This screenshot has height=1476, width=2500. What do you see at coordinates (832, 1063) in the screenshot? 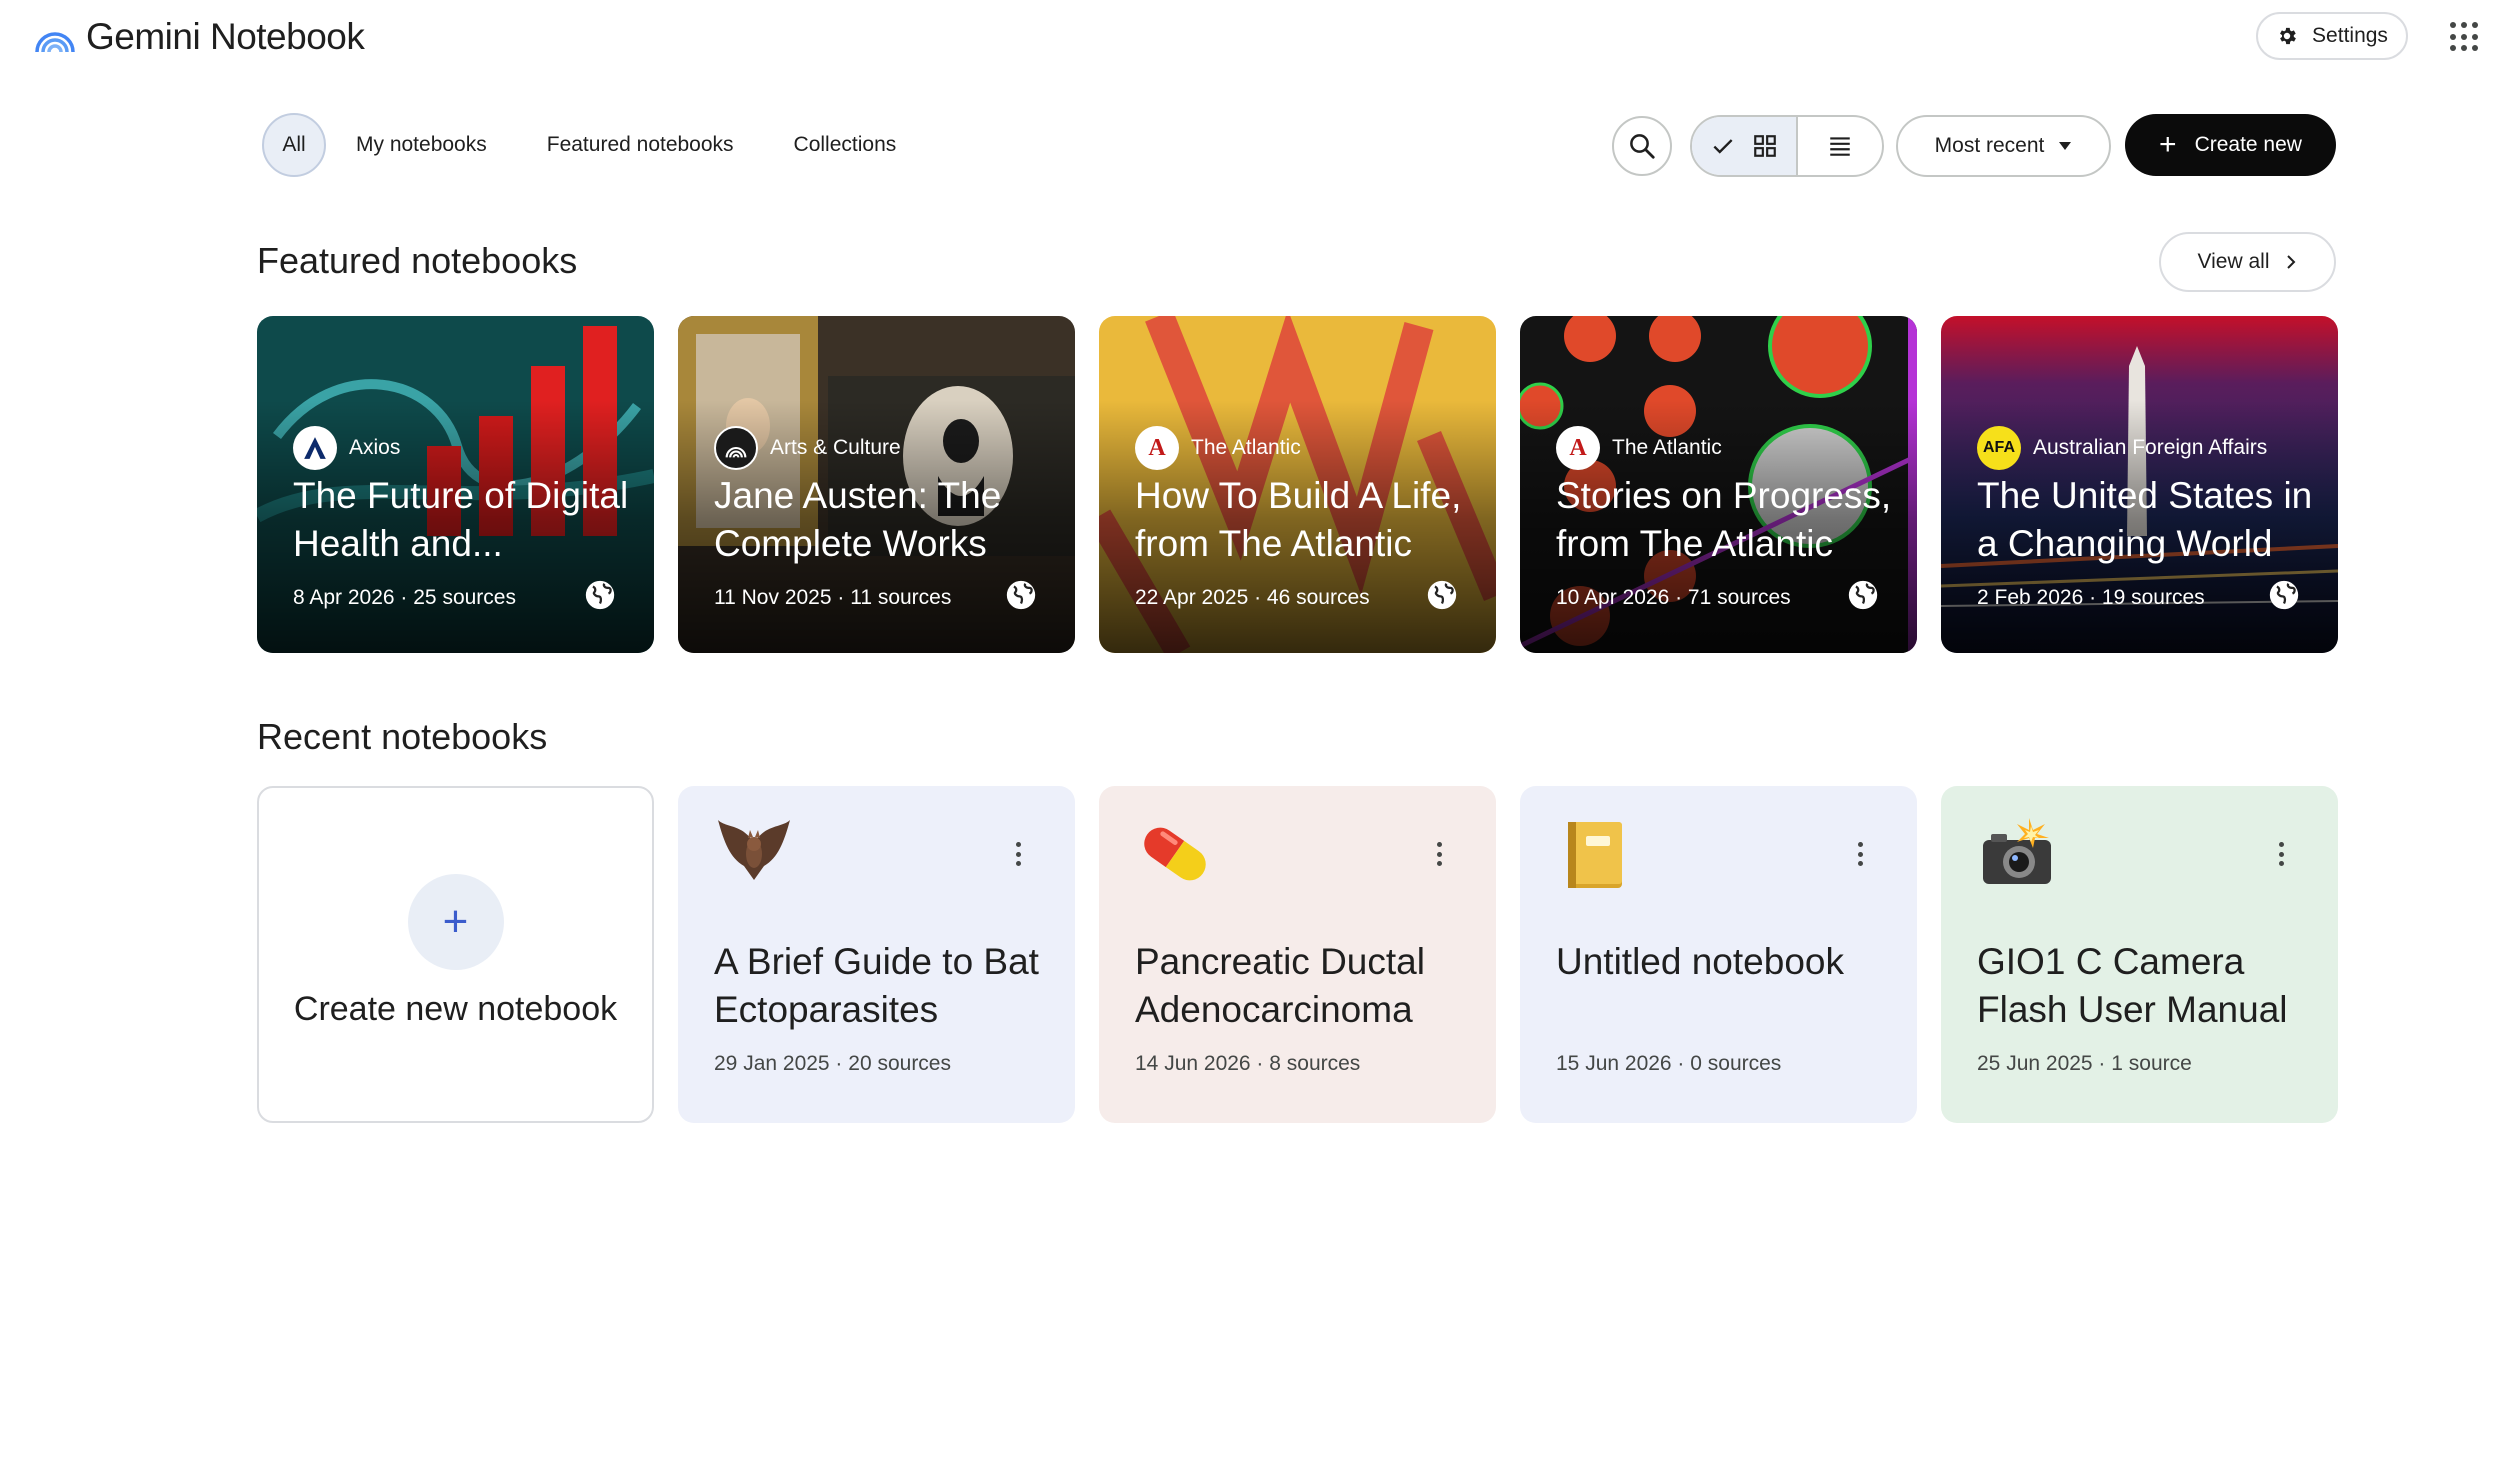
I see `notebook-meta: 29 Jan 2025 · 20 sources` at bounding box center [832, 1063].